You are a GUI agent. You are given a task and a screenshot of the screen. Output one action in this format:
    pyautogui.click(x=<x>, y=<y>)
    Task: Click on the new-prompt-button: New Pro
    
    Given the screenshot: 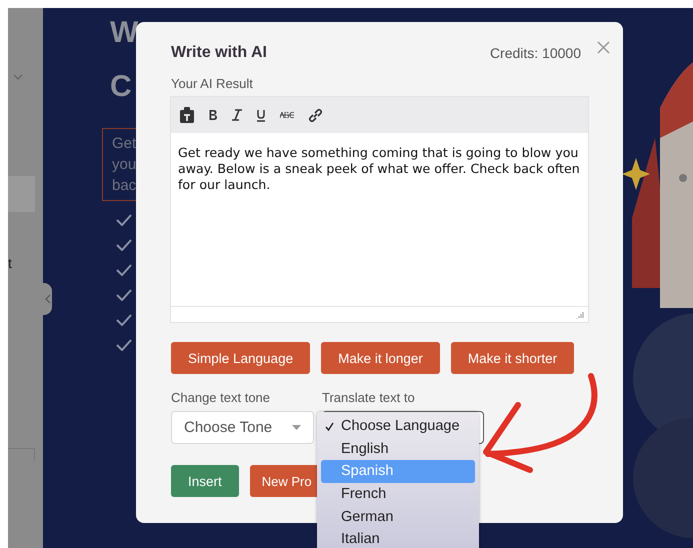 What is the action you would take?
    pyautogui.click(x=285, y=481)
    